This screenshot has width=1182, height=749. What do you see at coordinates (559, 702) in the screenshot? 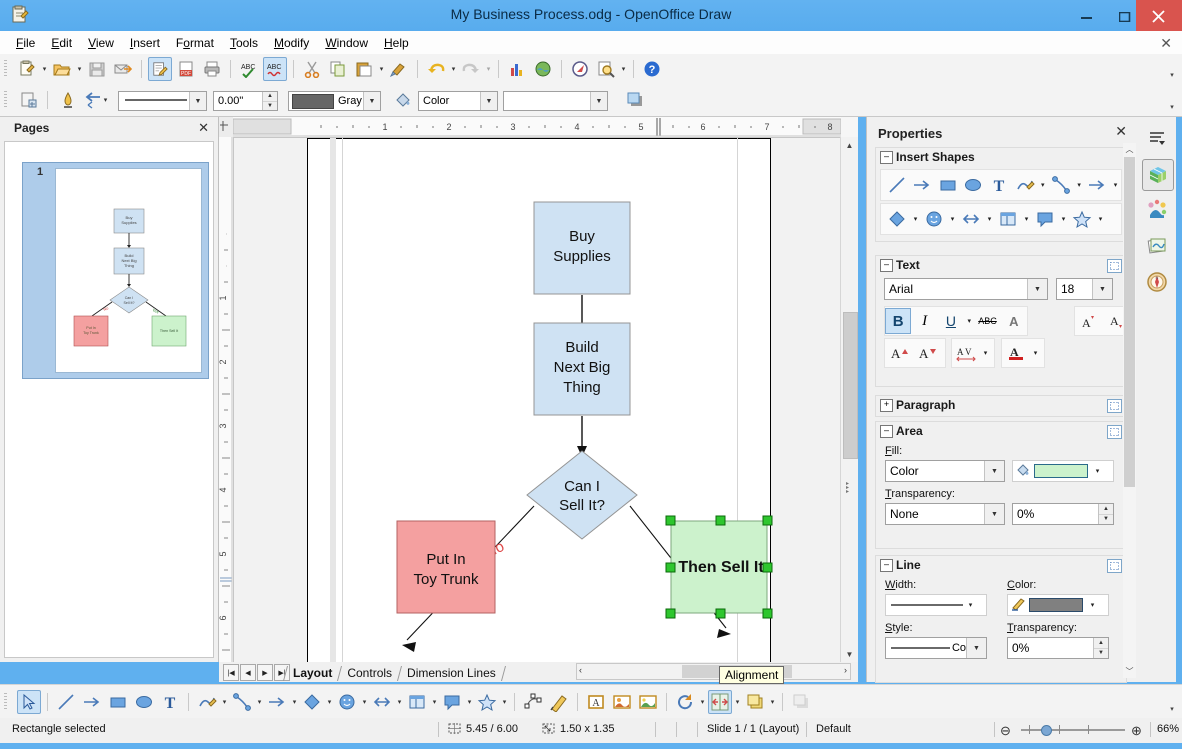
I see `glue-point-pen-button` at bounding box center [559, 702].